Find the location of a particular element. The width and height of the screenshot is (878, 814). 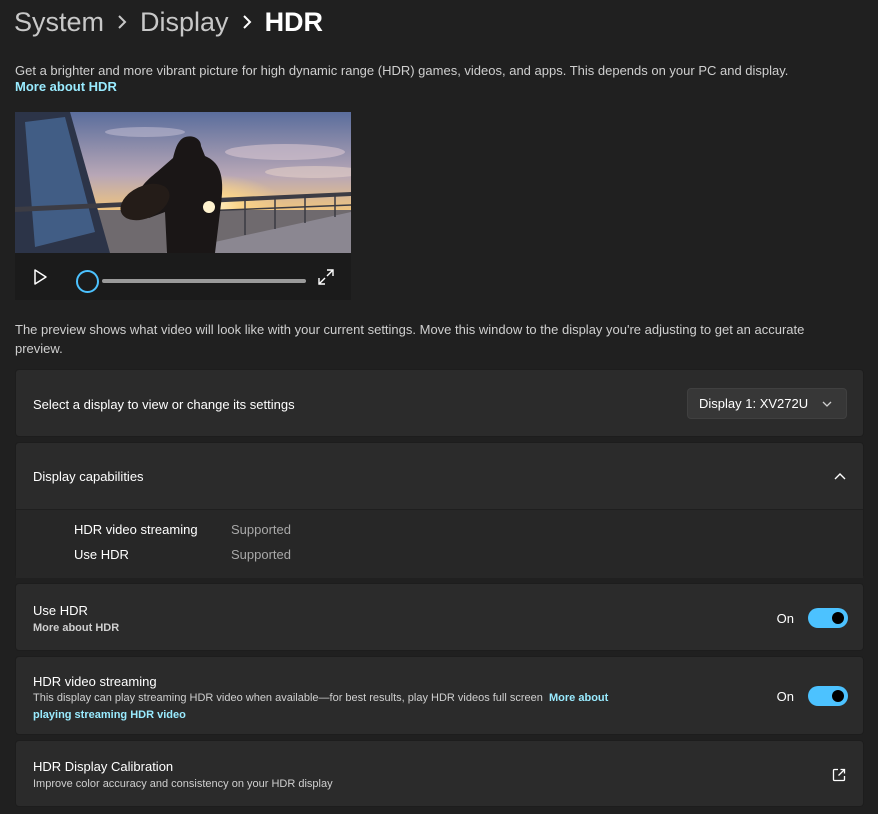

calibration-title: HDR Display Calibration is located at coordinates (103, 766).